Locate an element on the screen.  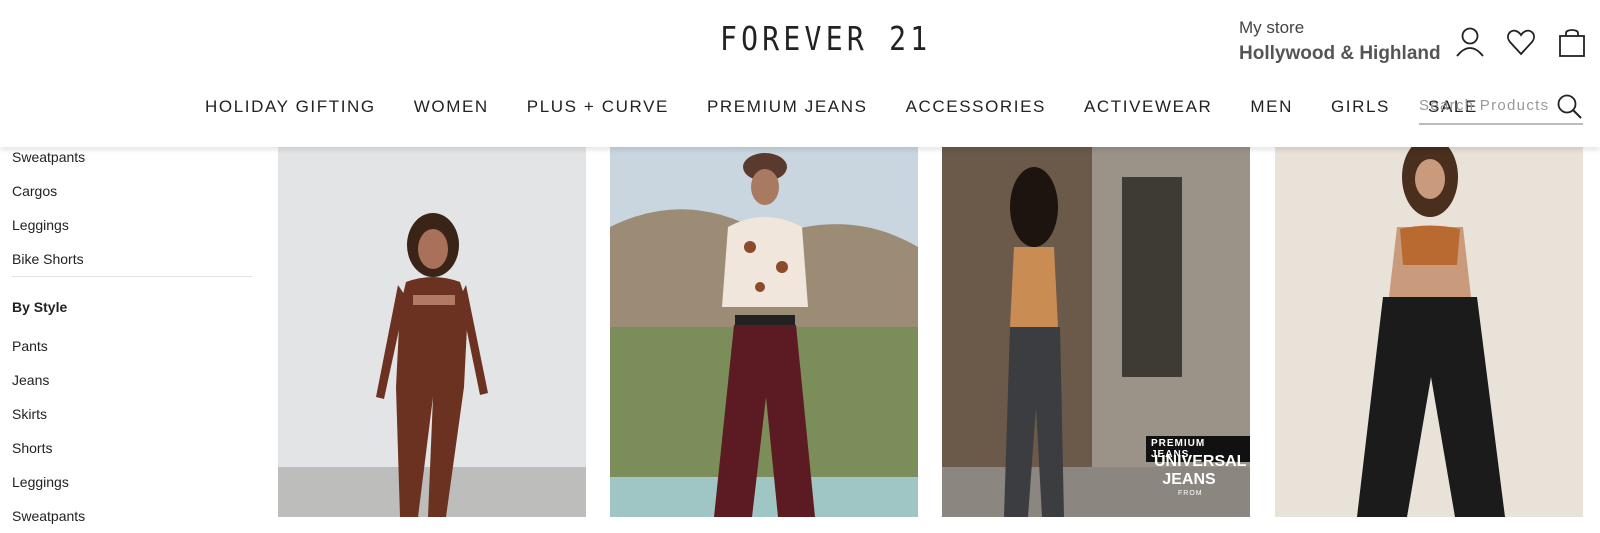
product-image-floral-flares is located at coordinates (764, 332).